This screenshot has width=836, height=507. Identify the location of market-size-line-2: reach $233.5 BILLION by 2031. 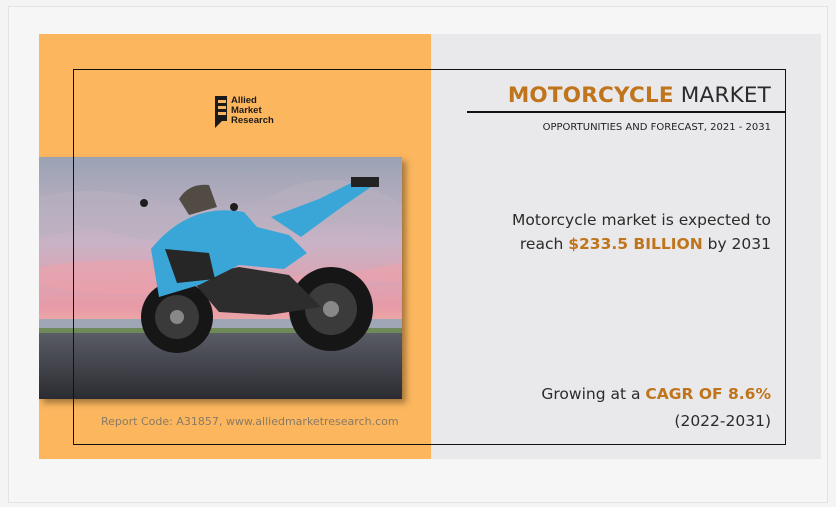
(641, 244).